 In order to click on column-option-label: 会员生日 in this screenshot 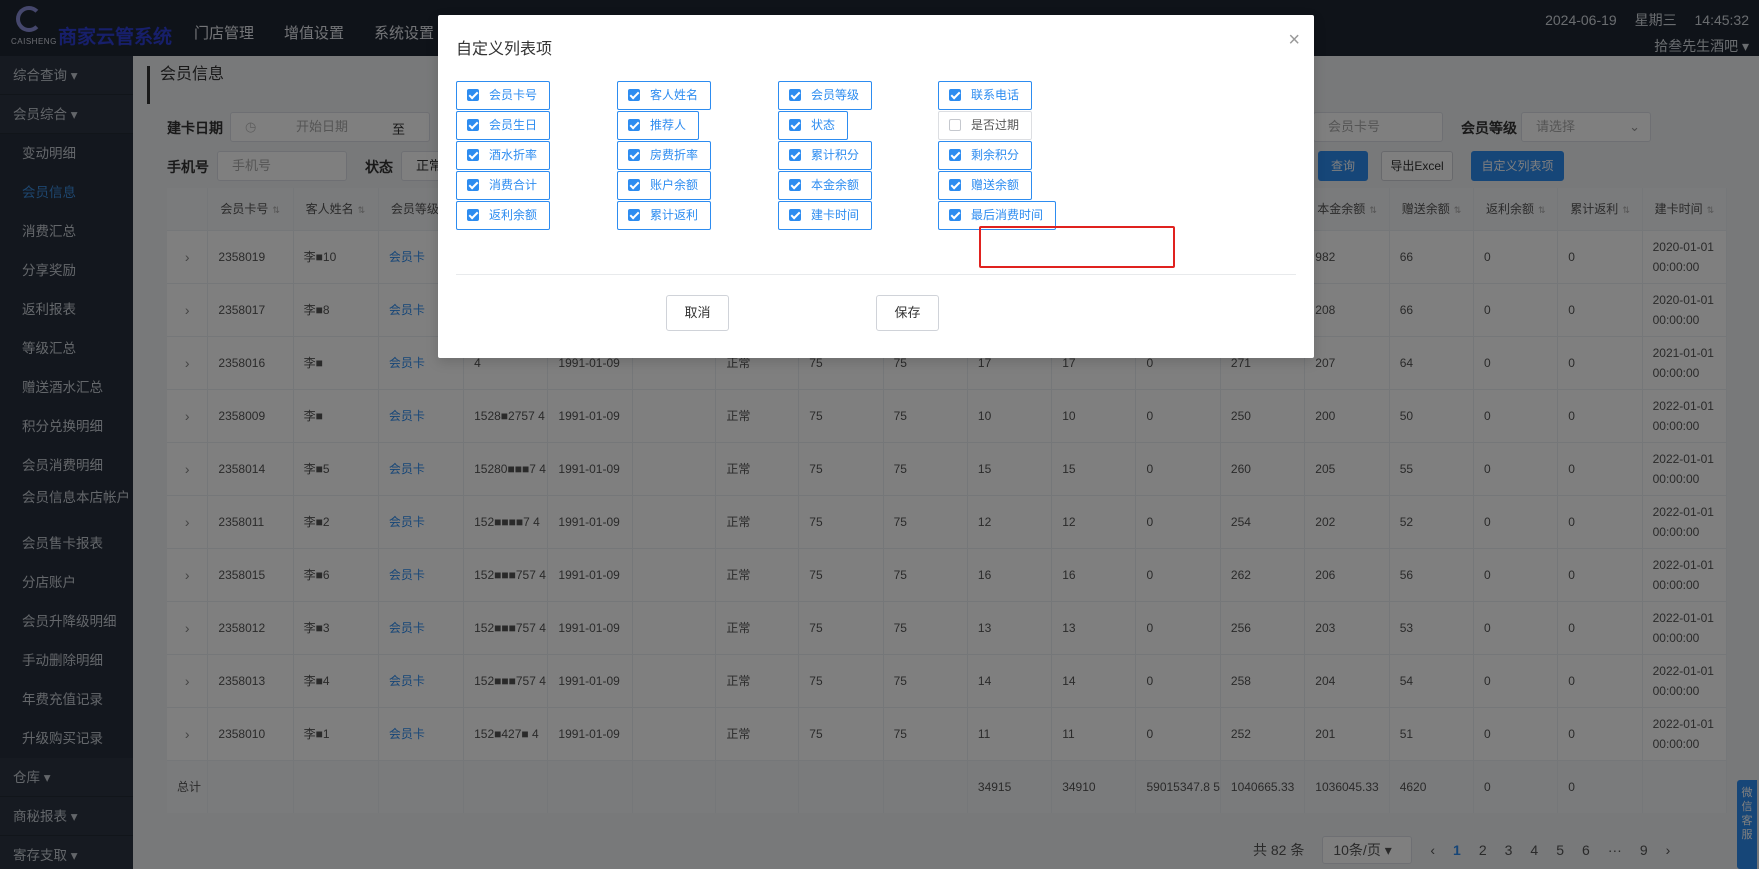, I will do `click(513, 125)`.